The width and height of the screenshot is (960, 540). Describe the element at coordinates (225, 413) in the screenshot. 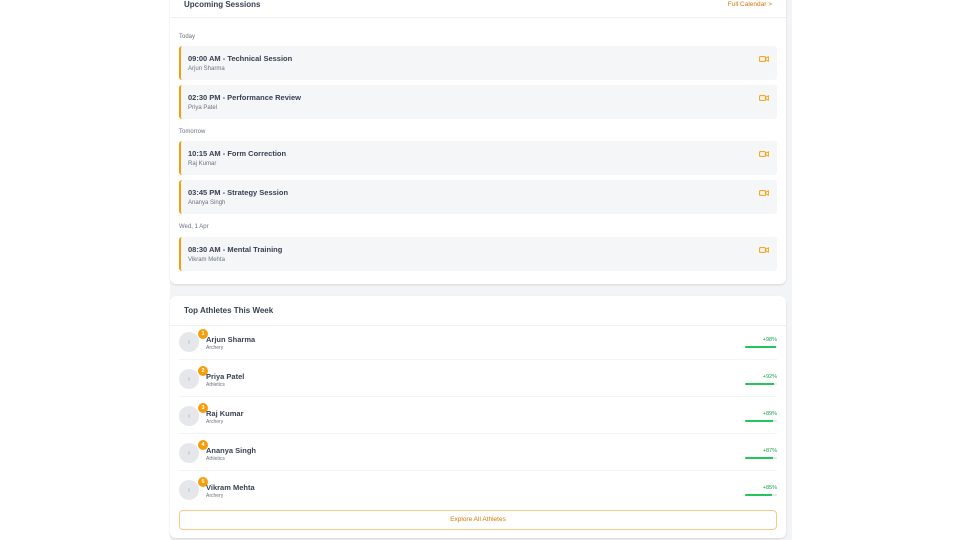

I see `athlete-name: Raj Kumar` at that location.